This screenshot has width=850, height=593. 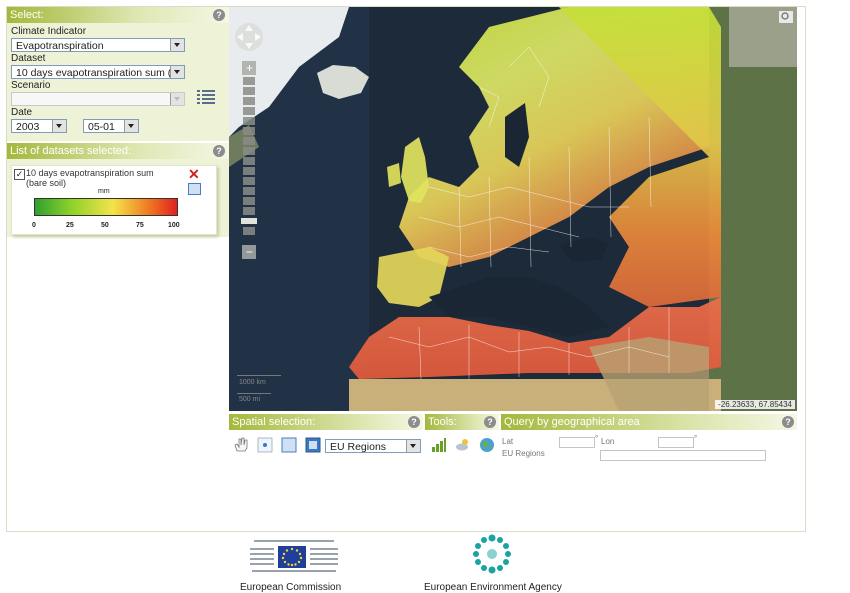 What do you see at coordinates (649, 422) in the screenshot?
I see `query-header: Query by geographical area ?` at bounding box center [649, 422].